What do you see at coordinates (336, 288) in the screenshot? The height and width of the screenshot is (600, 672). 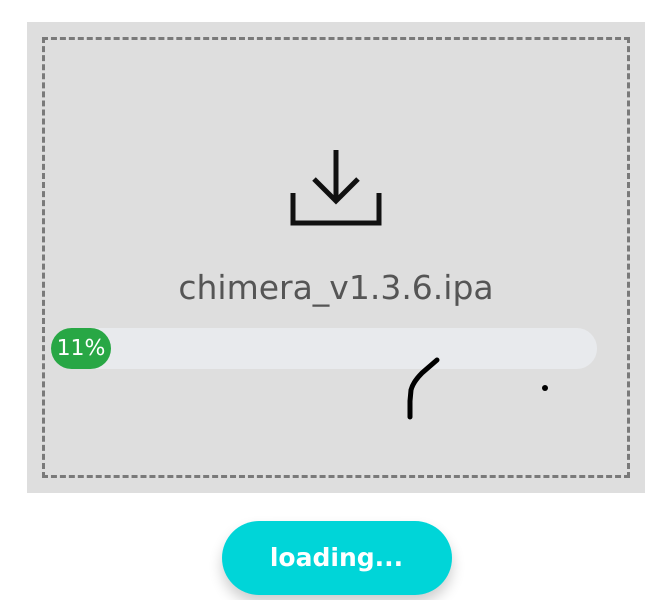 I see `file-name: chimera_v1.3.6.ipa` at bounding box center [336, 288].